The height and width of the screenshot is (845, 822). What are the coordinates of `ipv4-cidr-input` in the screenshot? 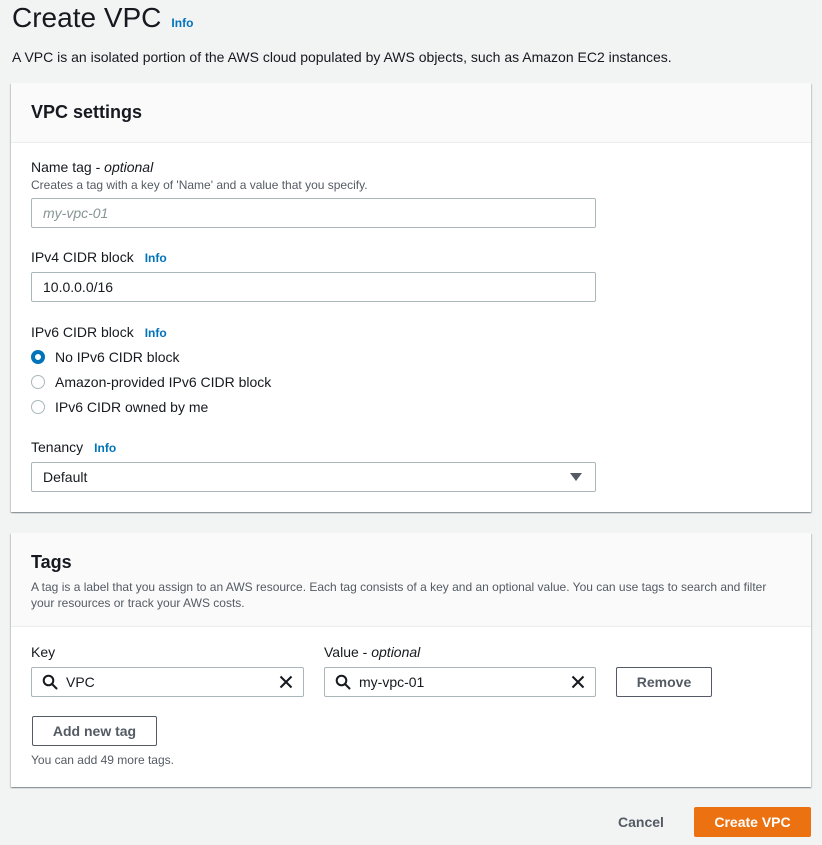 It's located at (313, 287).